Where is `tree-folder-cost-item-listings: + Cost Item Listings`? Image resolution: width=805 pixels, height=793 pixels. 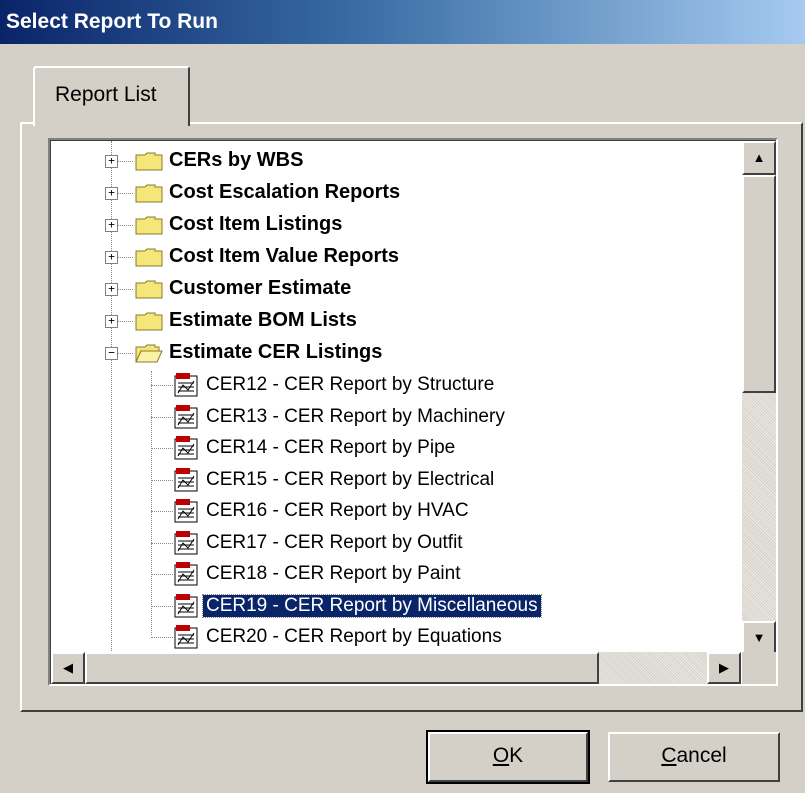 tree-folder-cost-item-listings: + Cost Item Listings is located at coordinates (396, 225).